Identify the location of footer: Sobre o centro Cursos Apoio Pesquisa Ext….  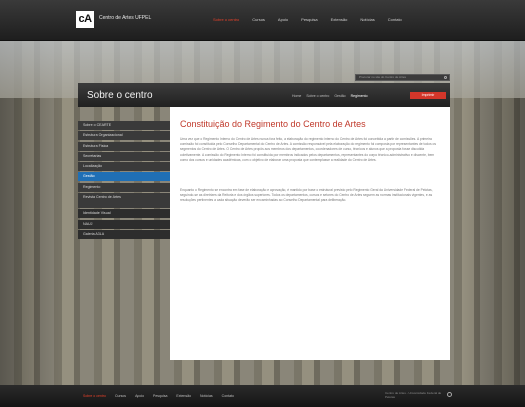
(262, 396).